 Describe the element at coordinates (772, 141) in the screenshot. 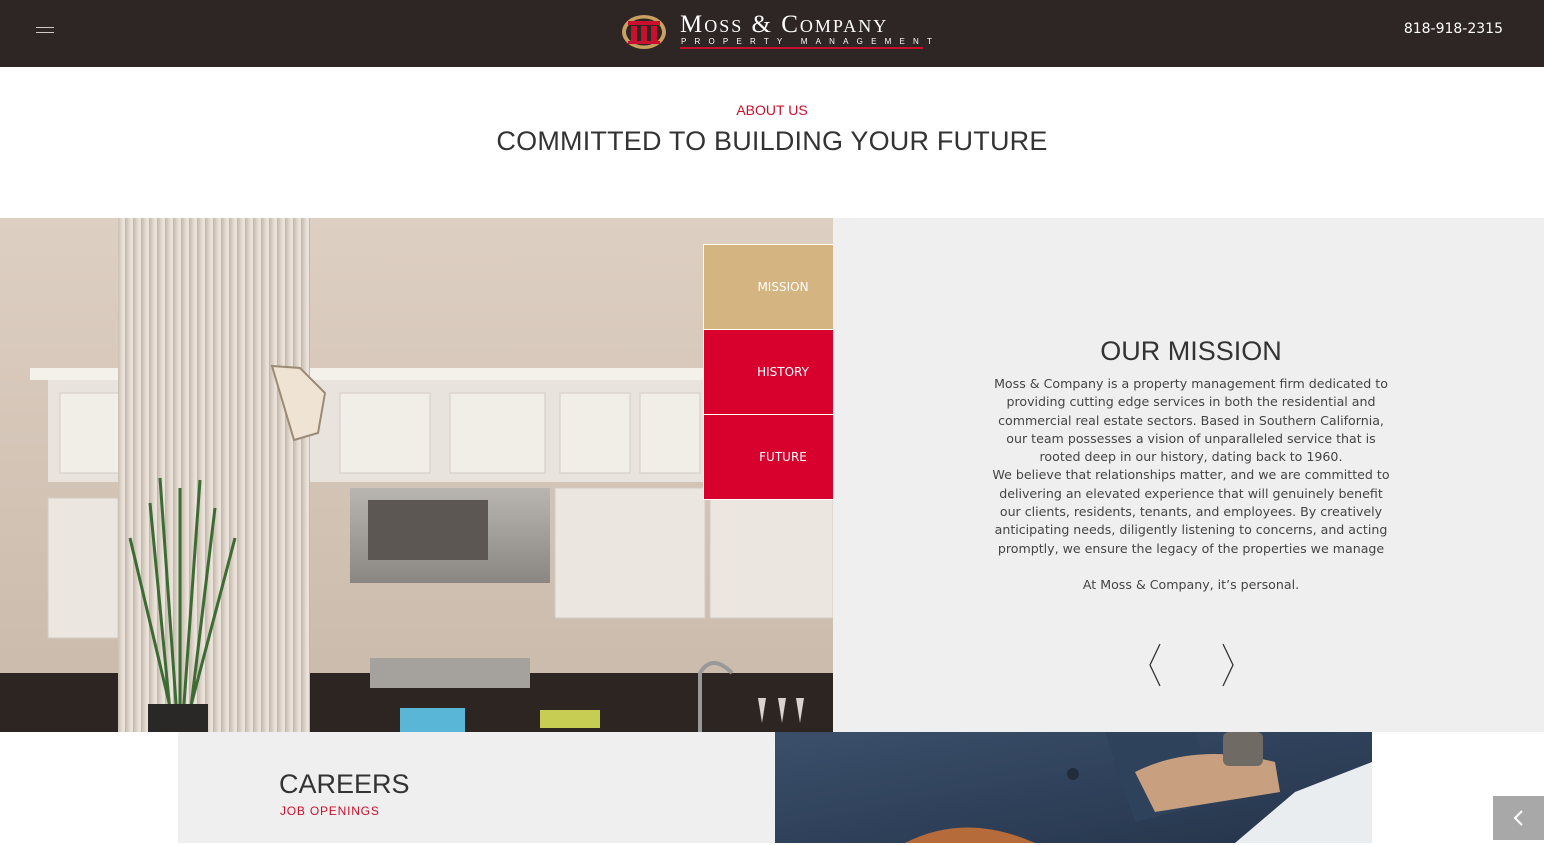

I see `page-title: COMMITTED TO BUILDING YOUR FUTURE` at that location.